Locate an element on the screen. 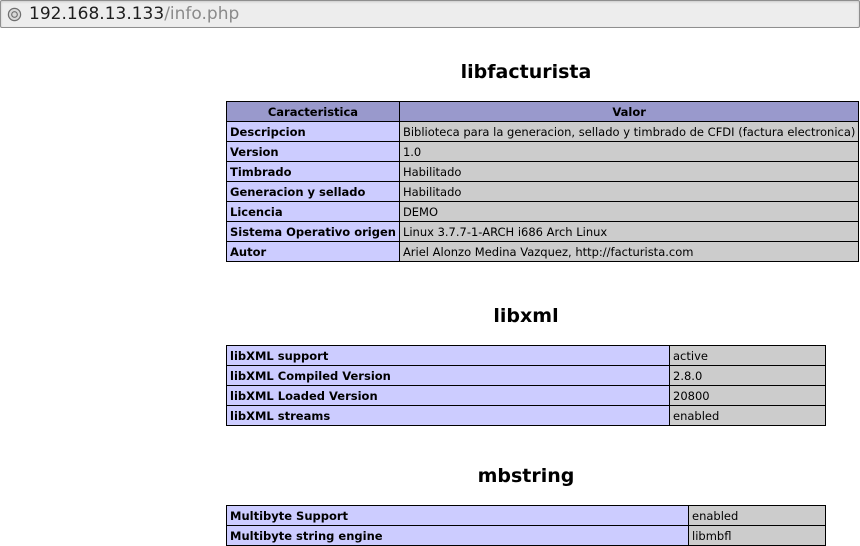 Image resolution: width=860 pixels, height=546 pixels. row-key: Timbrado is located at coordinates (313, 171).